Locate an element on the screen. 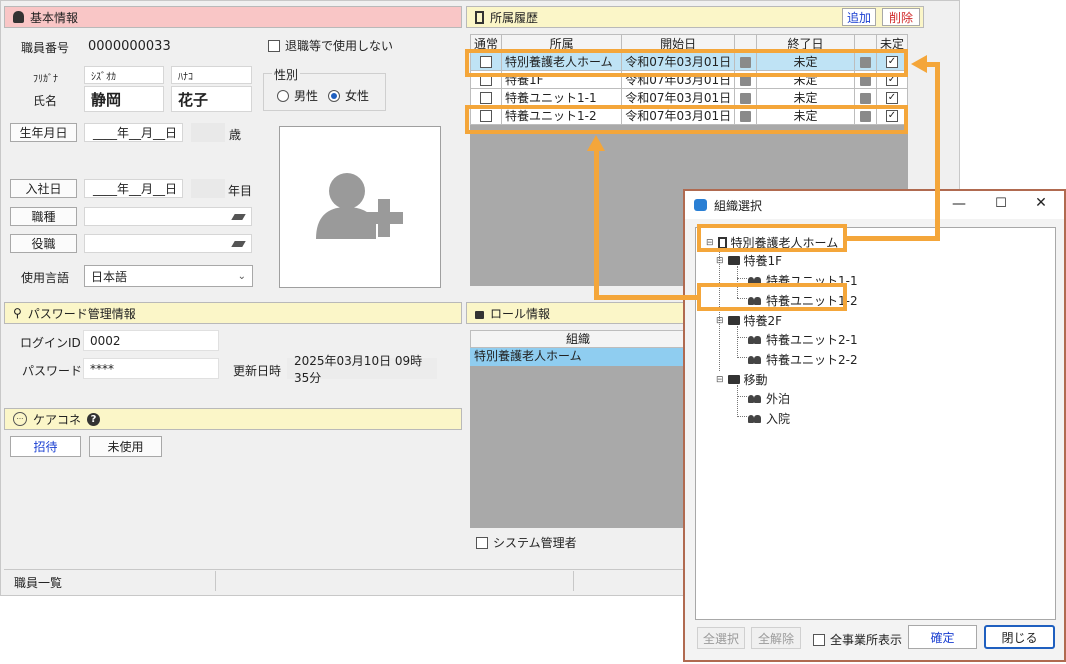  table-row: 特養ユニット1-1 令和07年03月01日 未定 ✓ is located at coordinates (689, 97).